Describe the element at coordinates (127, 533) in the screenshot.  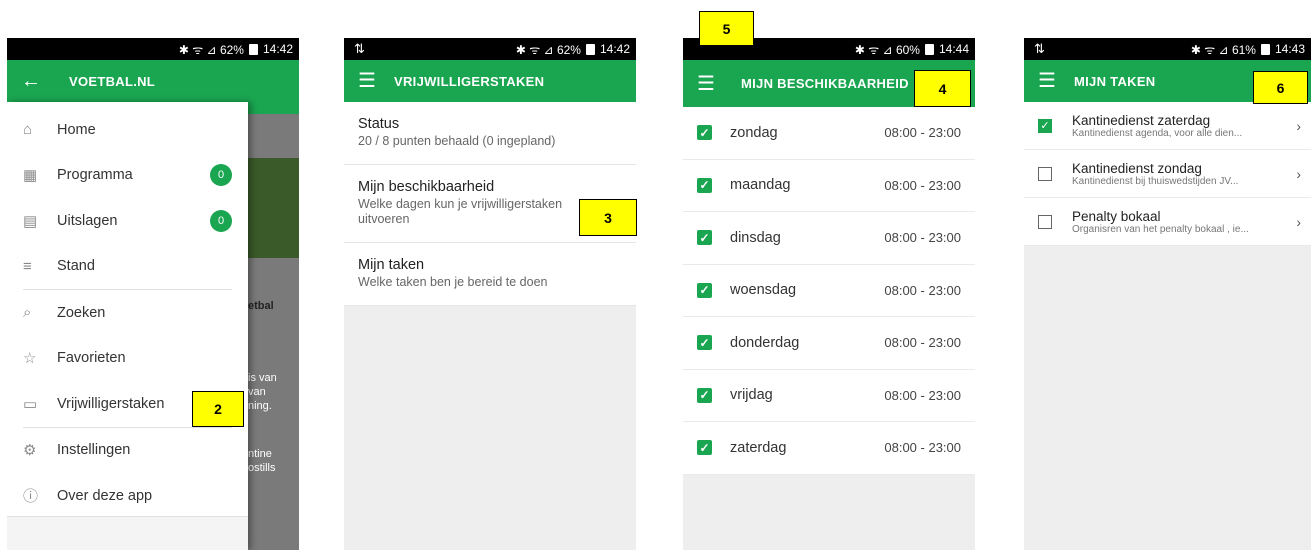
I see `drawer-footer` at that location.